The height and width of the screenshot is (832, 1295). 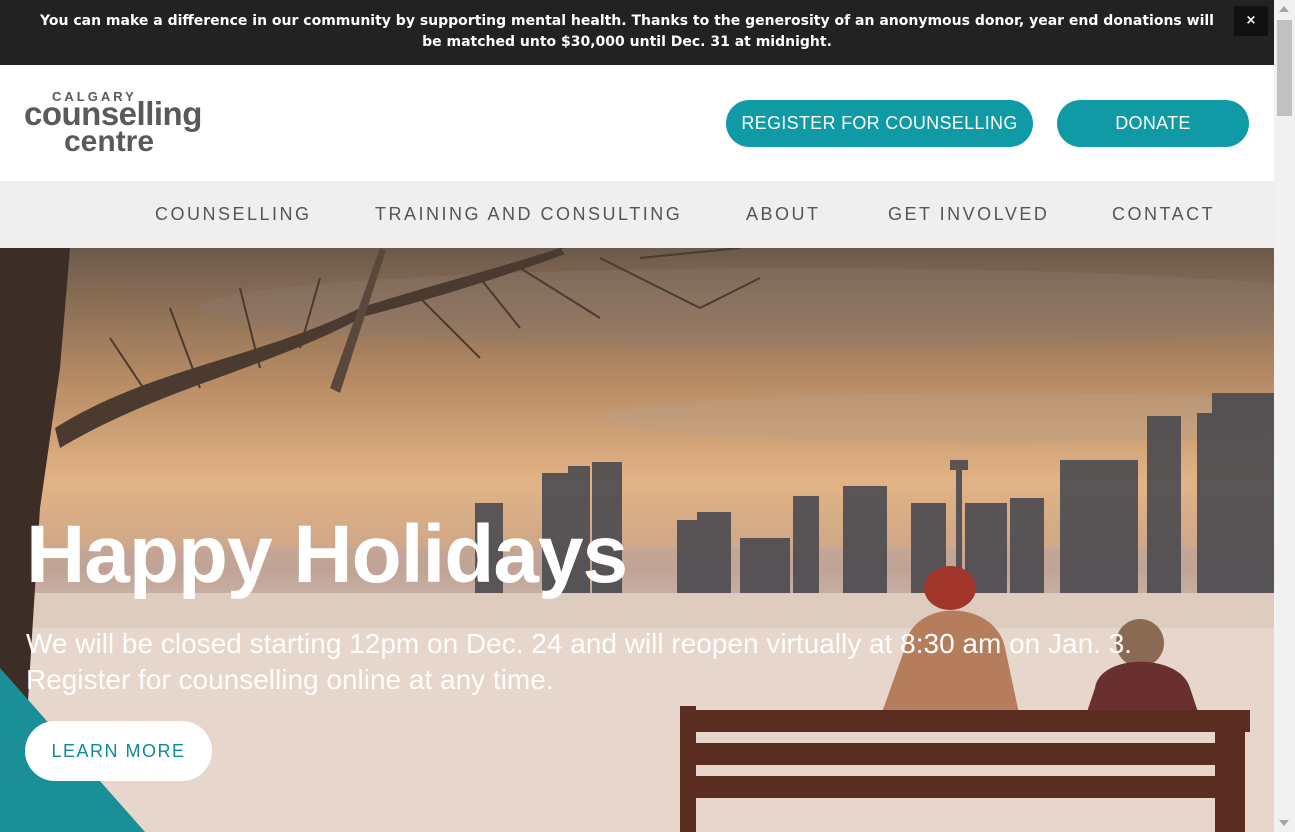 I want to click on close-icon: ×, so click(x=1251, y=21).